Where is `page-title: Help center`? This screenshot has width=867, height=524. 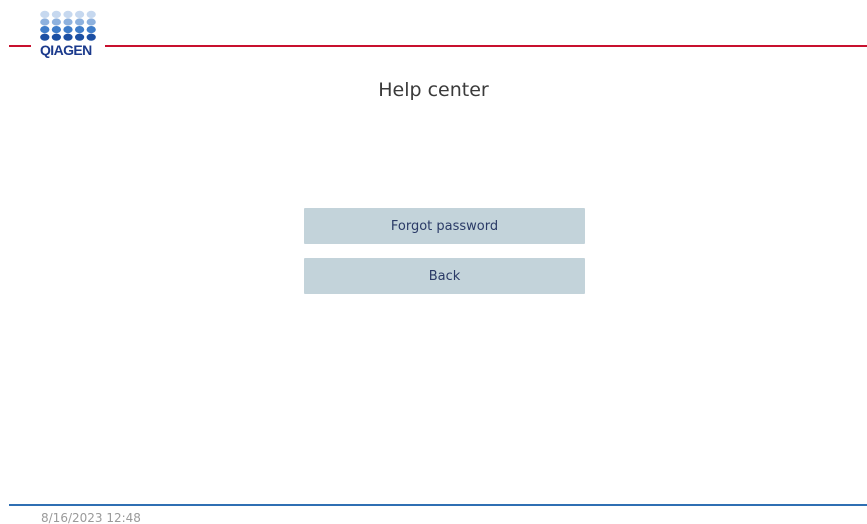 page-title: Help center is located at coordinates (433, 90).